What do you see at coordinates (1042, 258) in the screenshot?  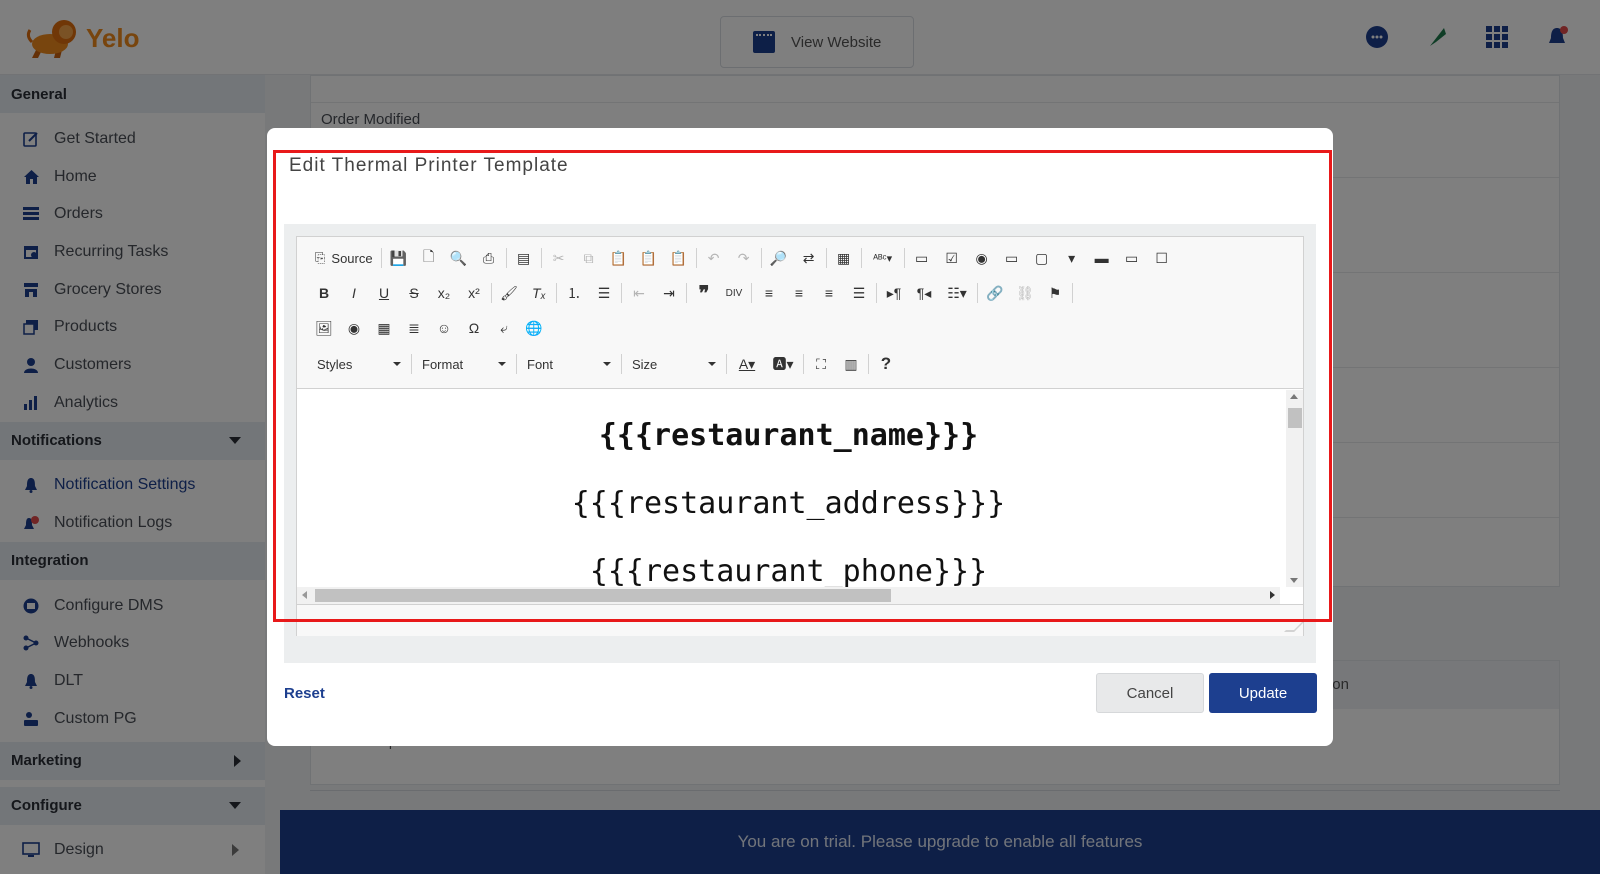 I see `textarea-icon: ▢` at bounding box center [1042, 258].